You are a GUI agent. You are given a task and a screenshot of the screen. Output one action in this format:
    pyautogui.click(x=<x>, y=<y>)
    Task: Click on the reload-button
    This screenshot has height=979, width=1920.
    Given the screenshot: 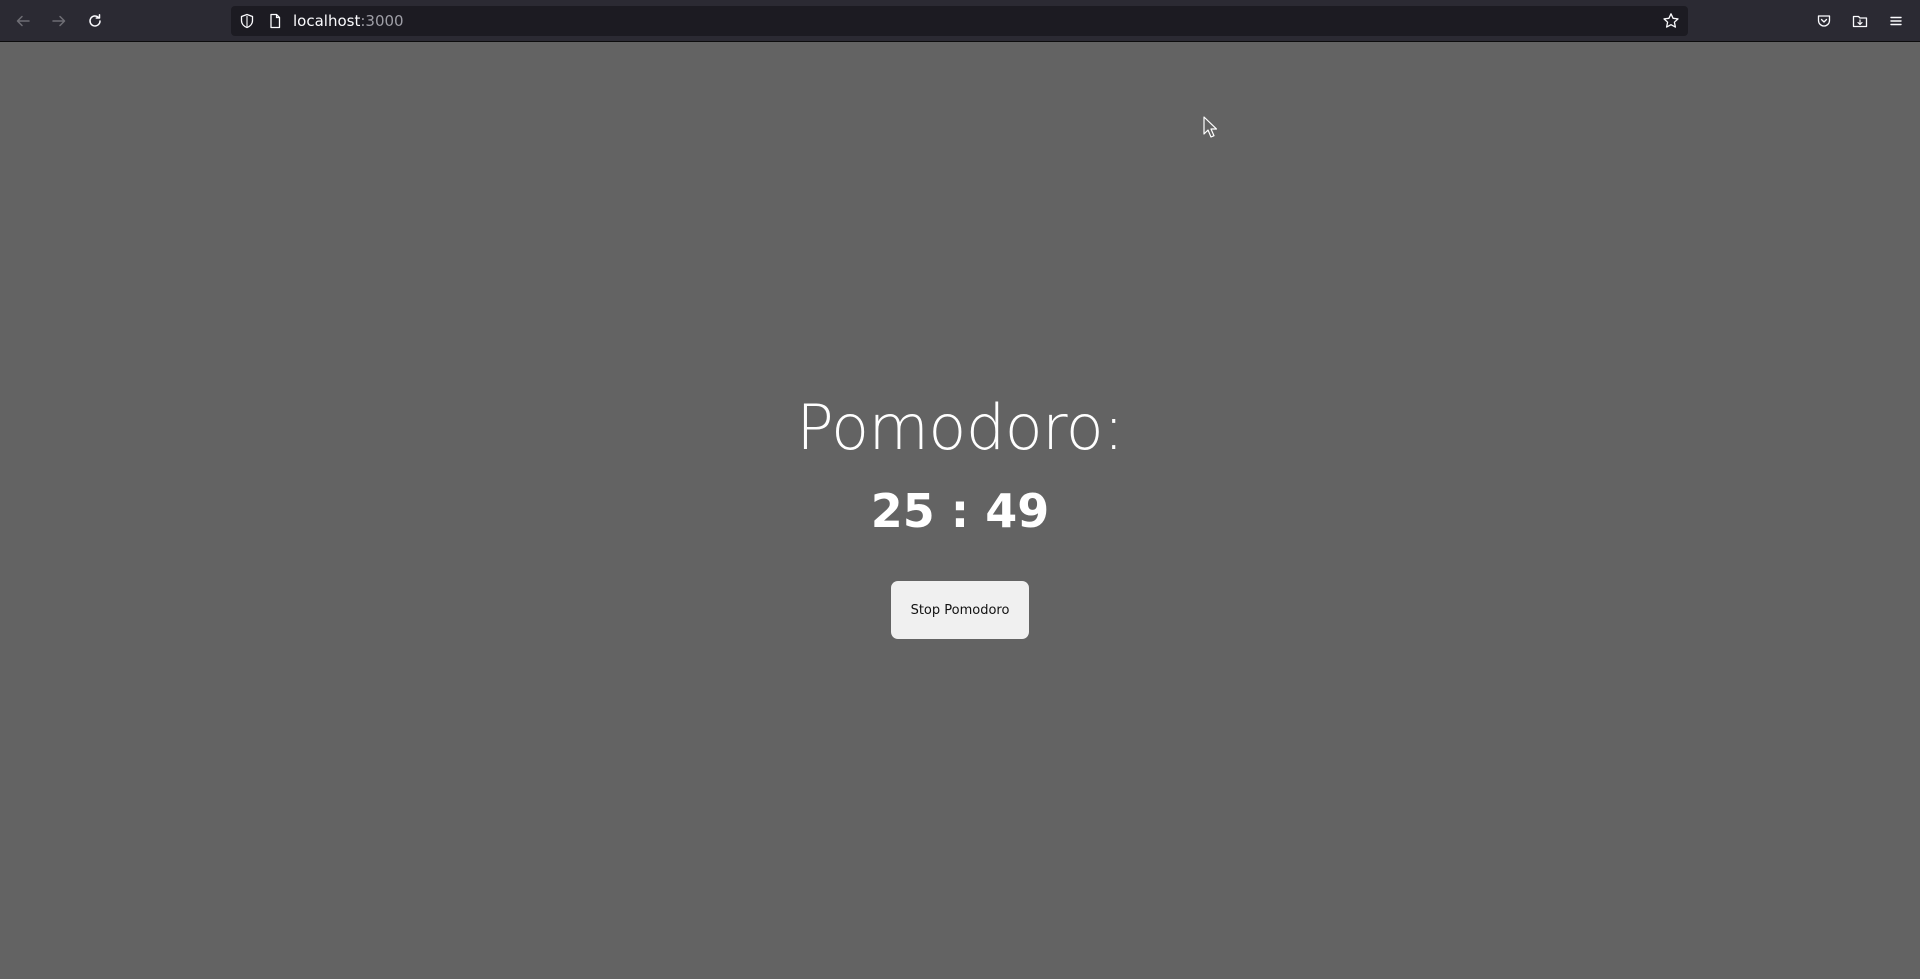 What is the action you would take?
    pyautogui.click(x=95, y=21)
    